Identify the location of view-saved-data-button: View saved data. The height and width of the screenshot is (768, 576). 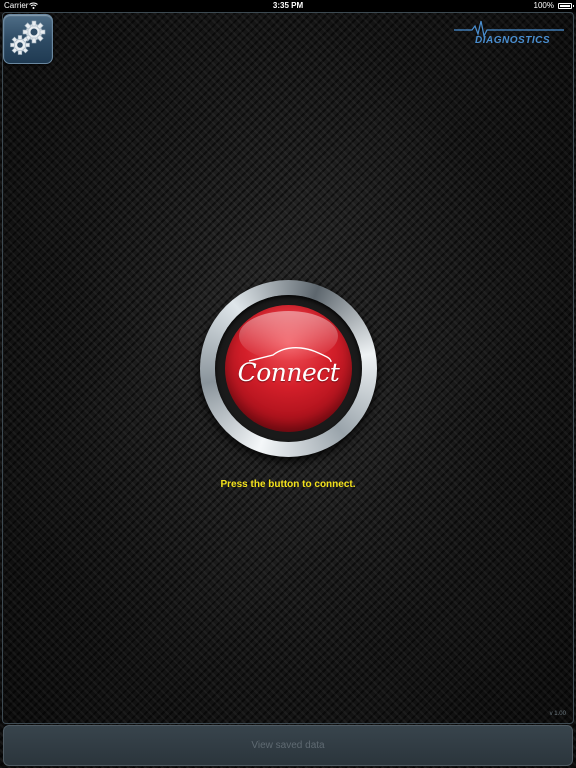
(288, 745).